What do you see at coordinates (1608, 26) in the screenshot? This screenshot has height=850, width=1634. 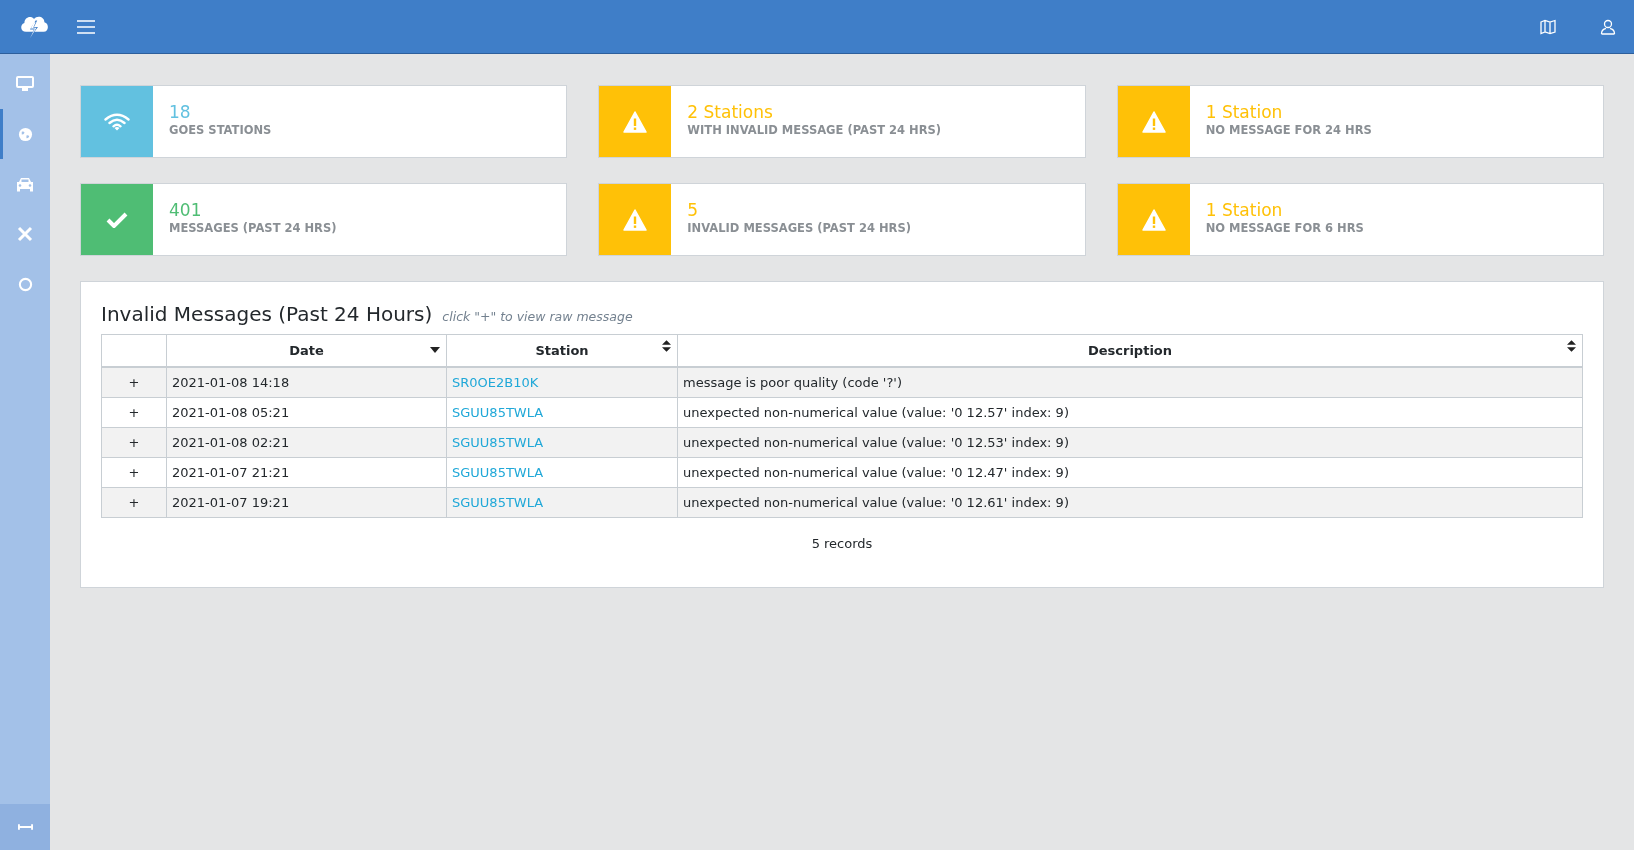 I see `user-icon` at bounding box center [1608, 26].